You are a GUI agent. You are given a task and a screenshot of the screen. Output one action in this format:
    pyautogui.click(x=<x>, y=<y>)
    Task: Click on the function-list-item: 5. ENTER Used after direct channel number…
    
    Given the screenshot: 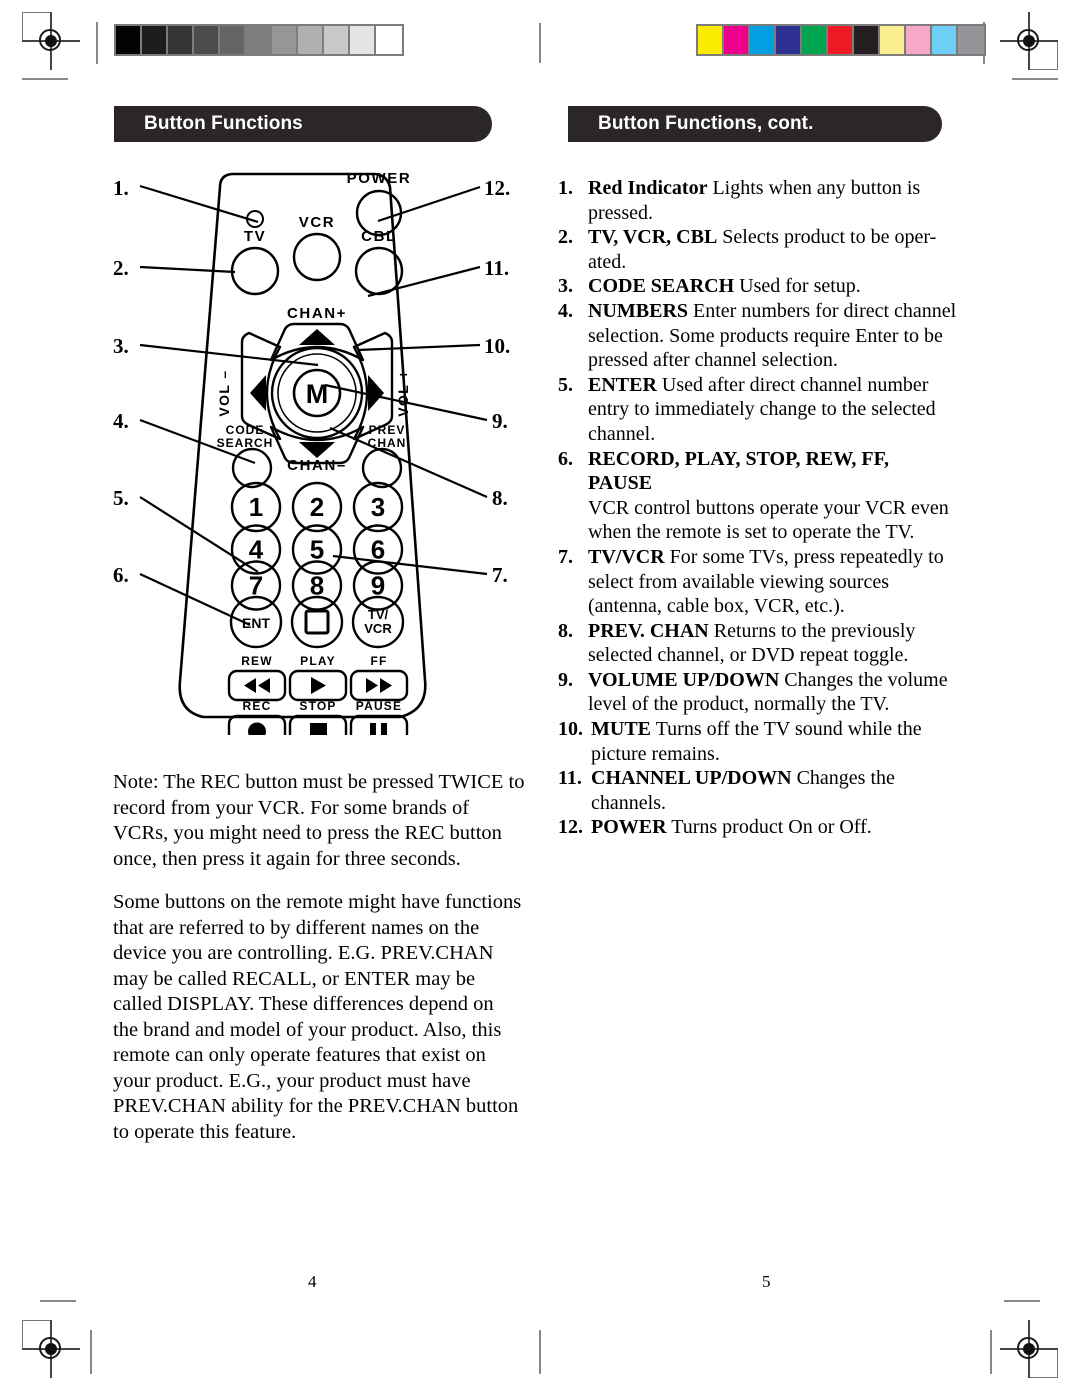 What is the action you would take?
    pyautogui.click(x=758, y=410)
    